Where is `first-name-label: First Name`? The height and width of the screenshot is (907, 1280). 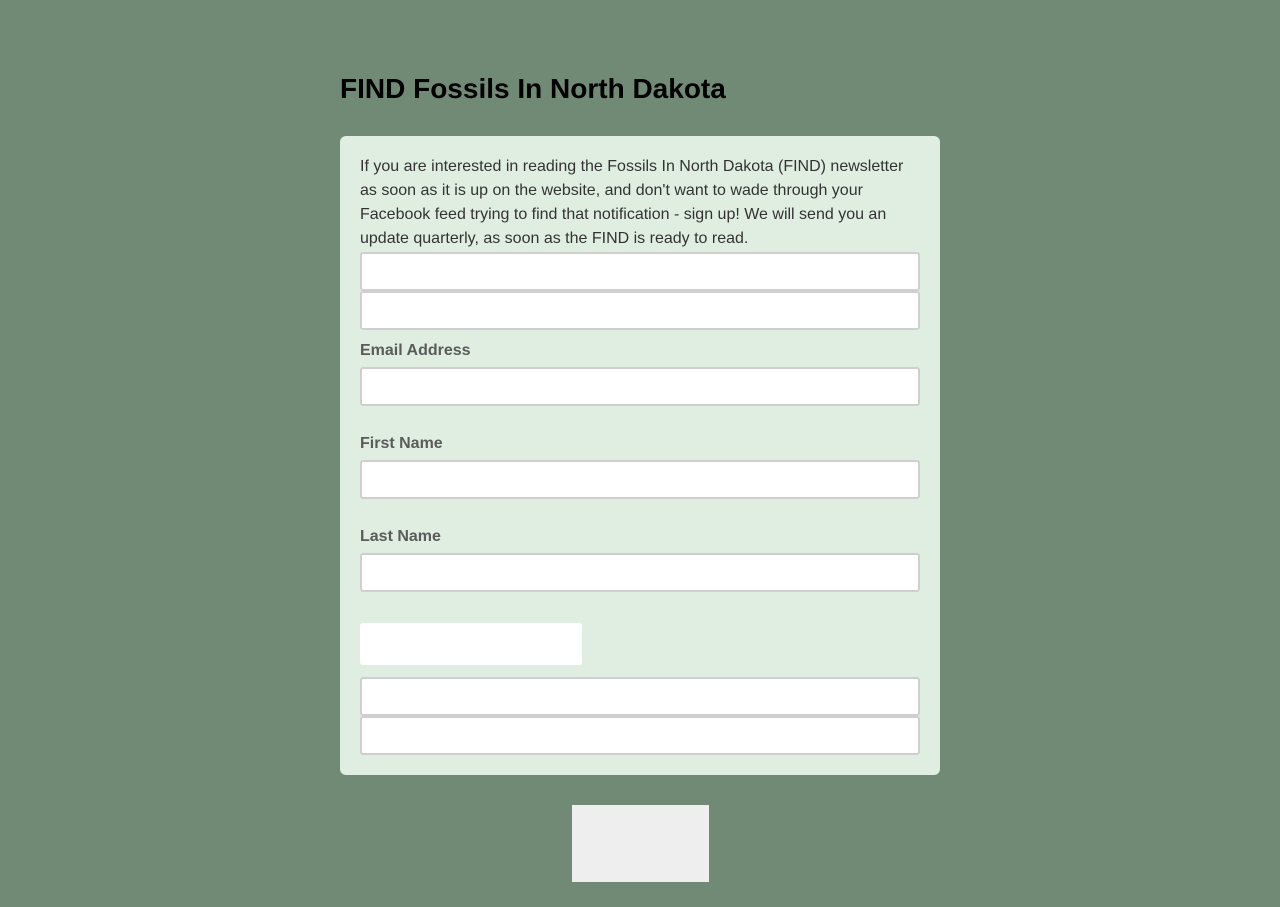 first-name-label: First Name is located at coordinates (401, 443).